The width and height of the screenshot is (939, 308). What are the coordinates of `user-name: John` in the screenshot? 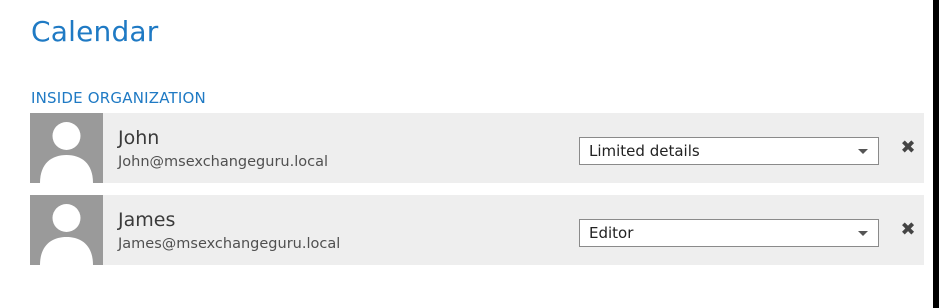 It's located at (139, 138).